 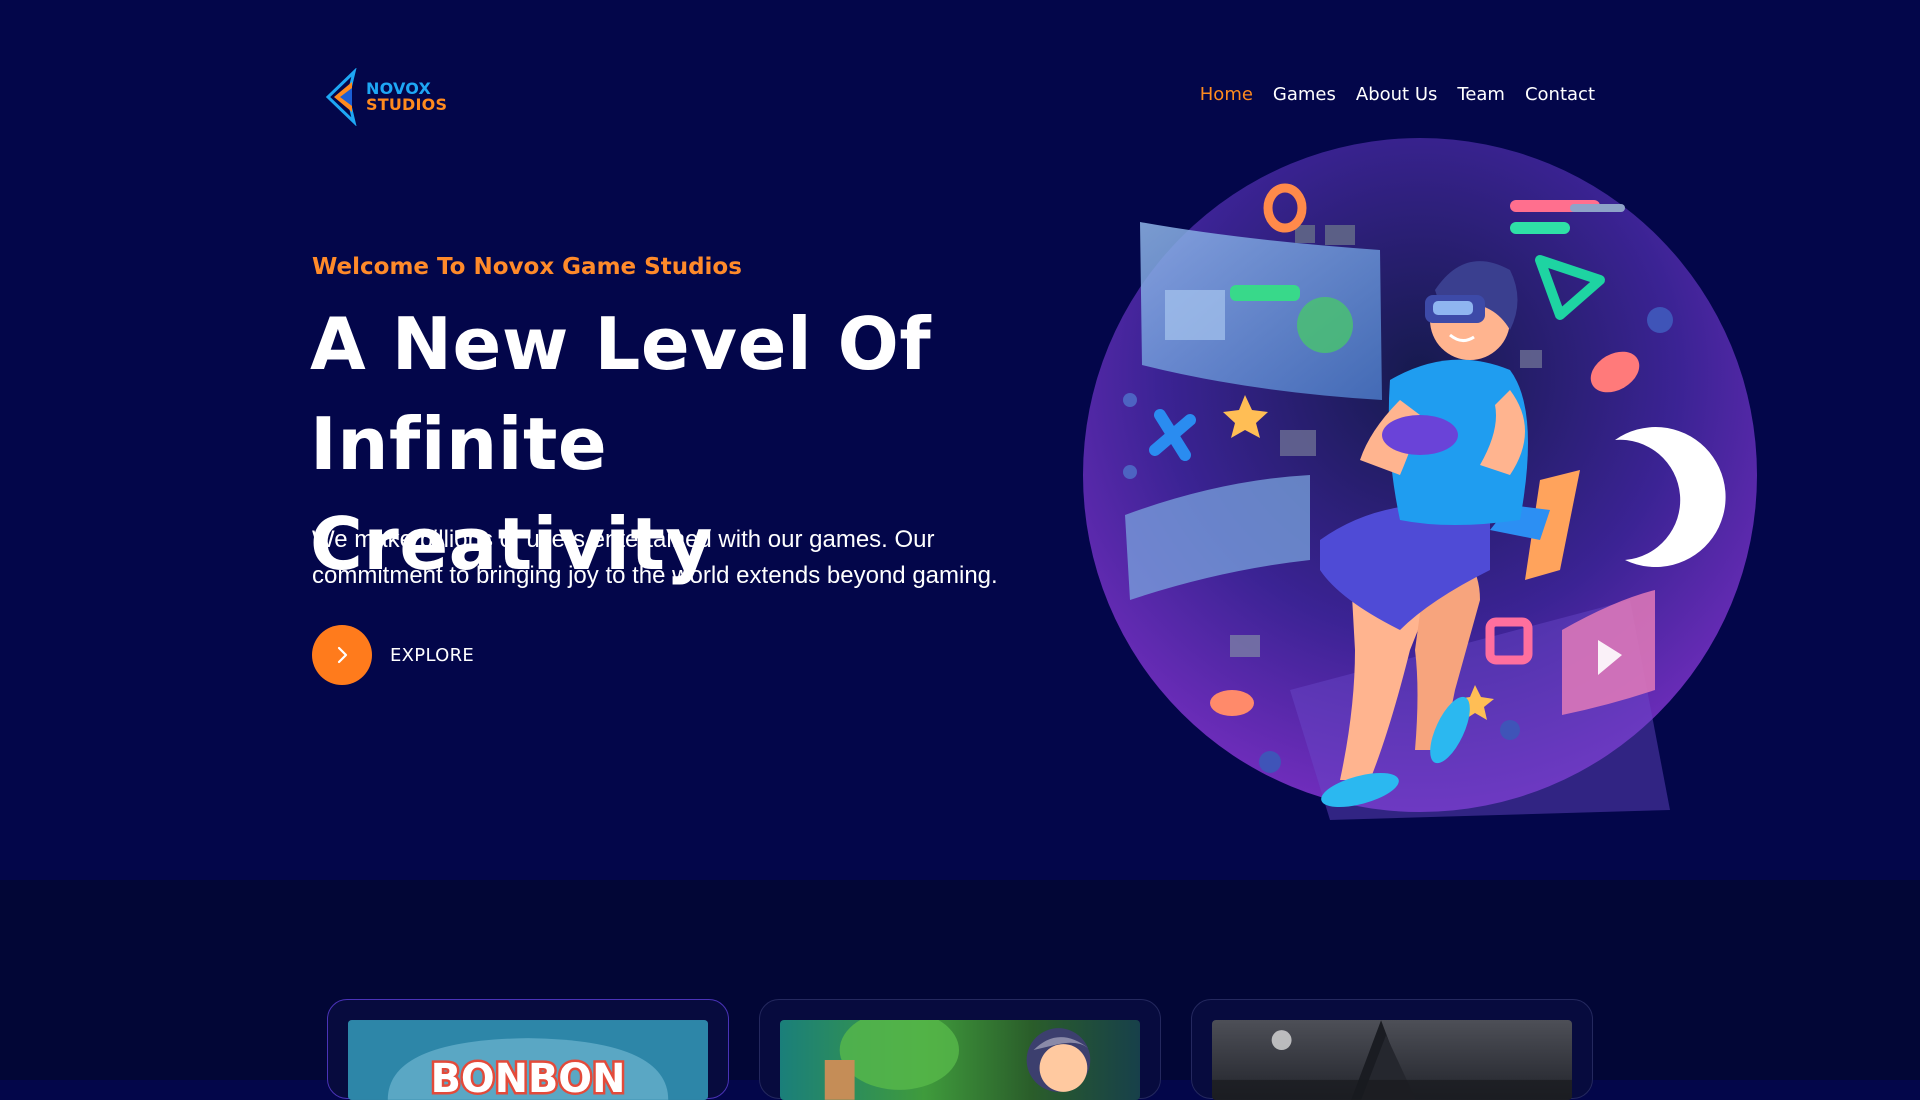 I want to click on nav-item-home: Home, so click(x=1226, y=94).